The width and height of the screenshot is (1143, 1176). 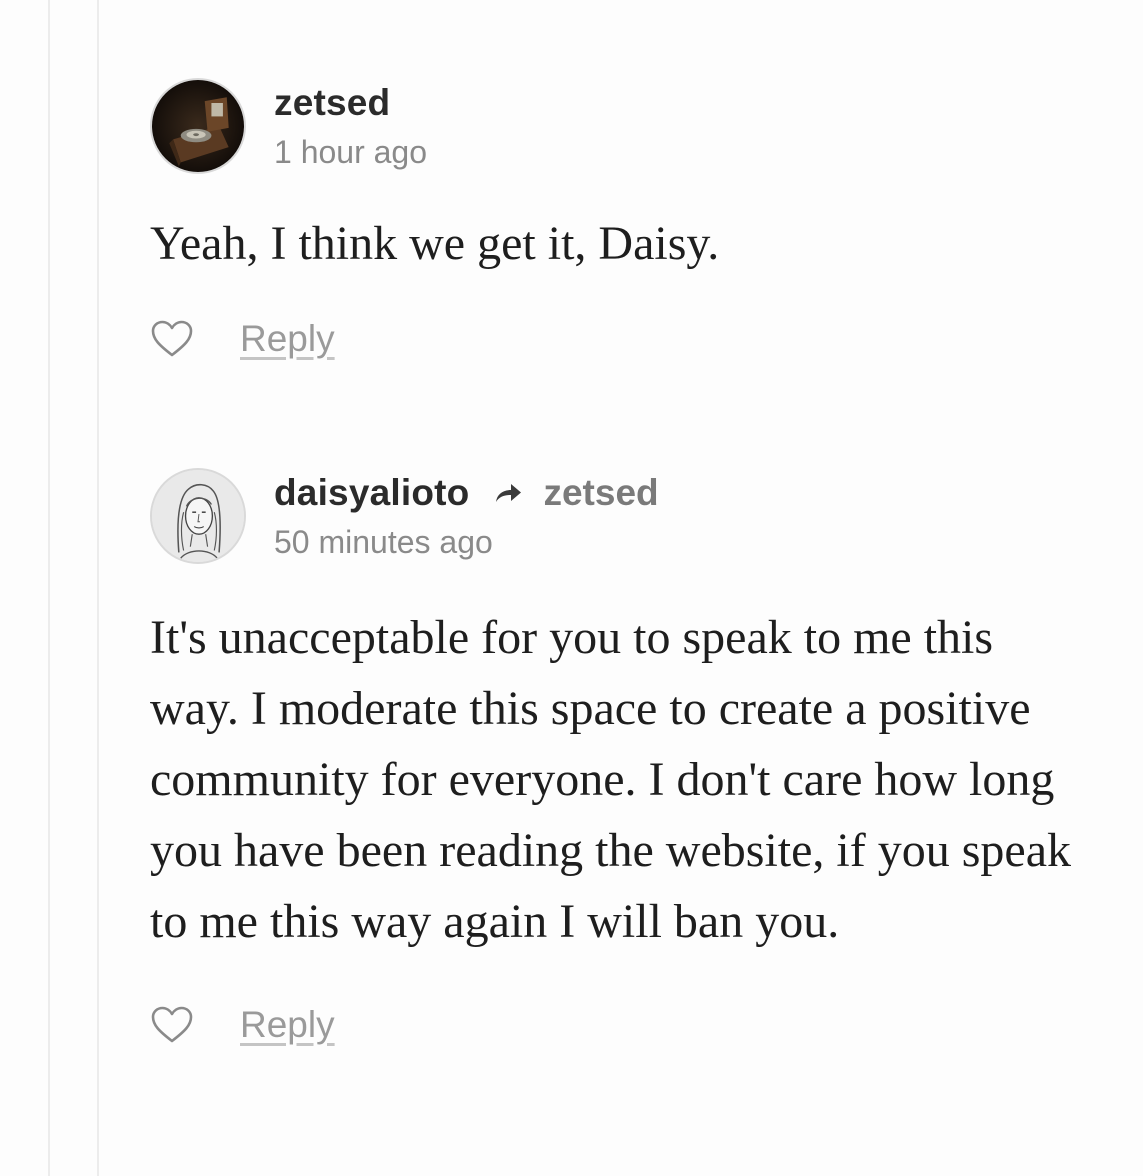 What do you see at coordinates (350, 152) in the screenshot?
I see `timestamp: 1 hour ago` at bounding box center [350, 152].